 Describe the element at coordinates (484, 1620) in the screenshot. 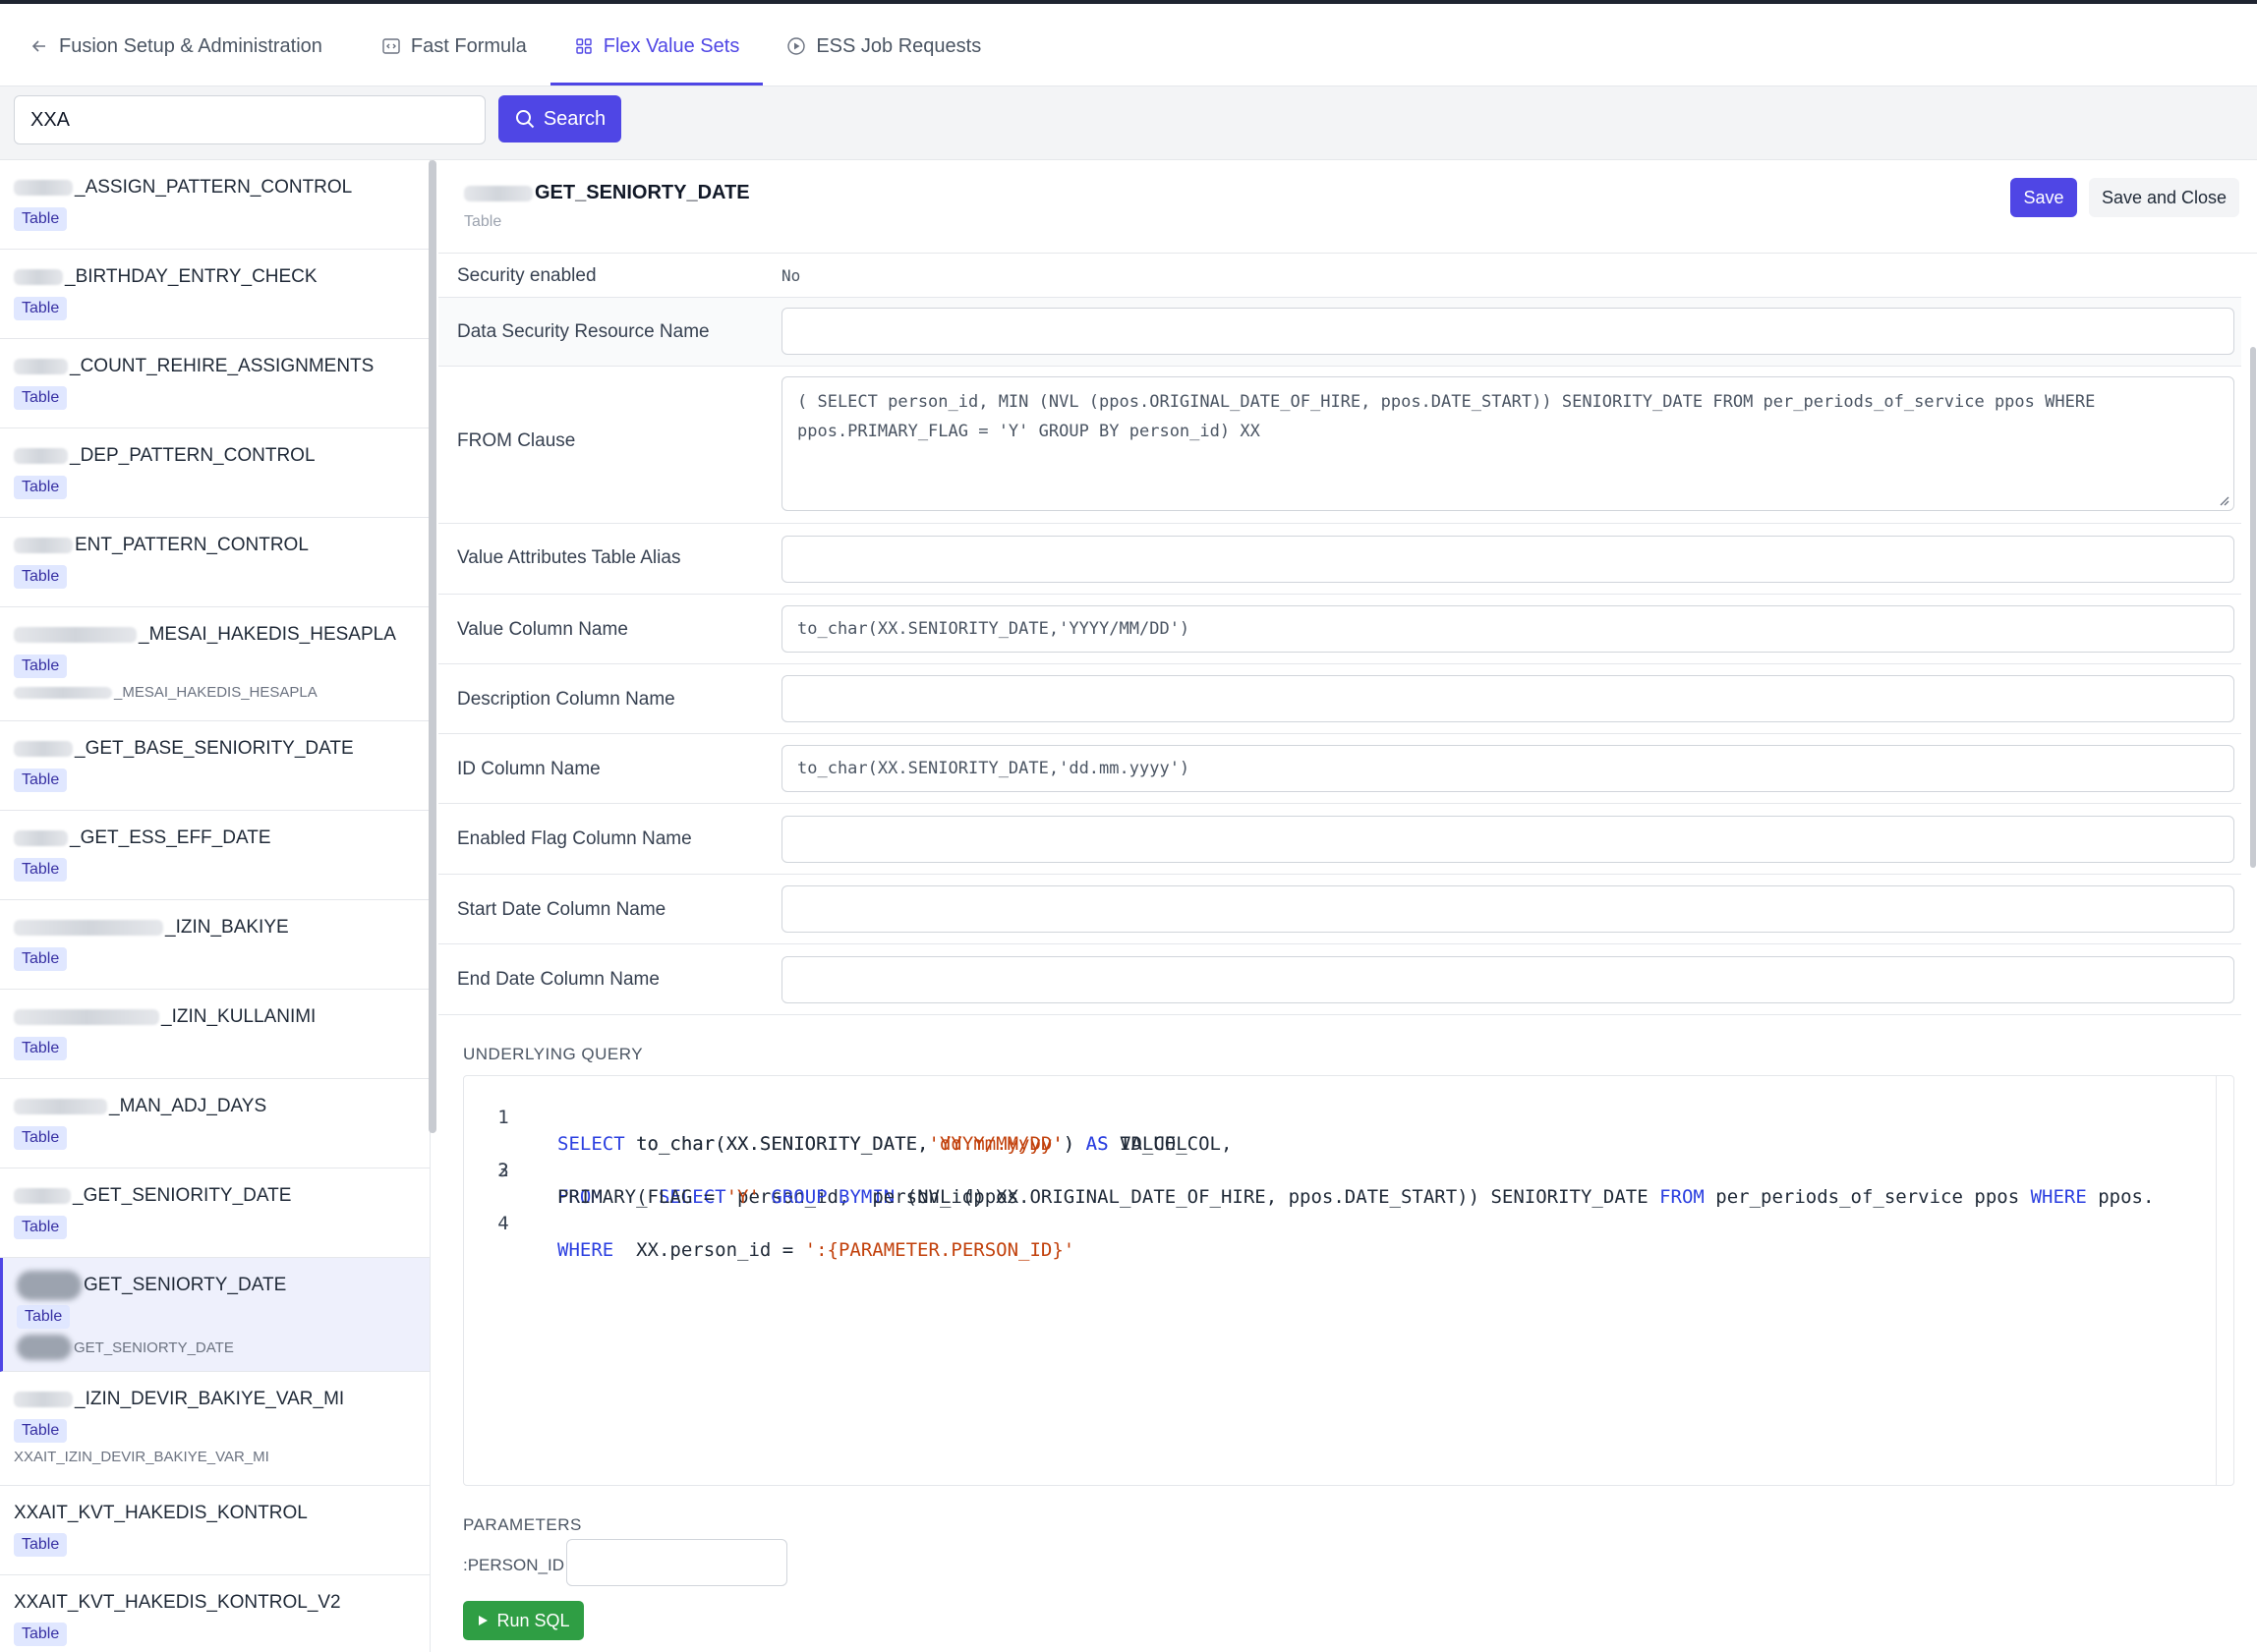

I see `play-icon` at that location.